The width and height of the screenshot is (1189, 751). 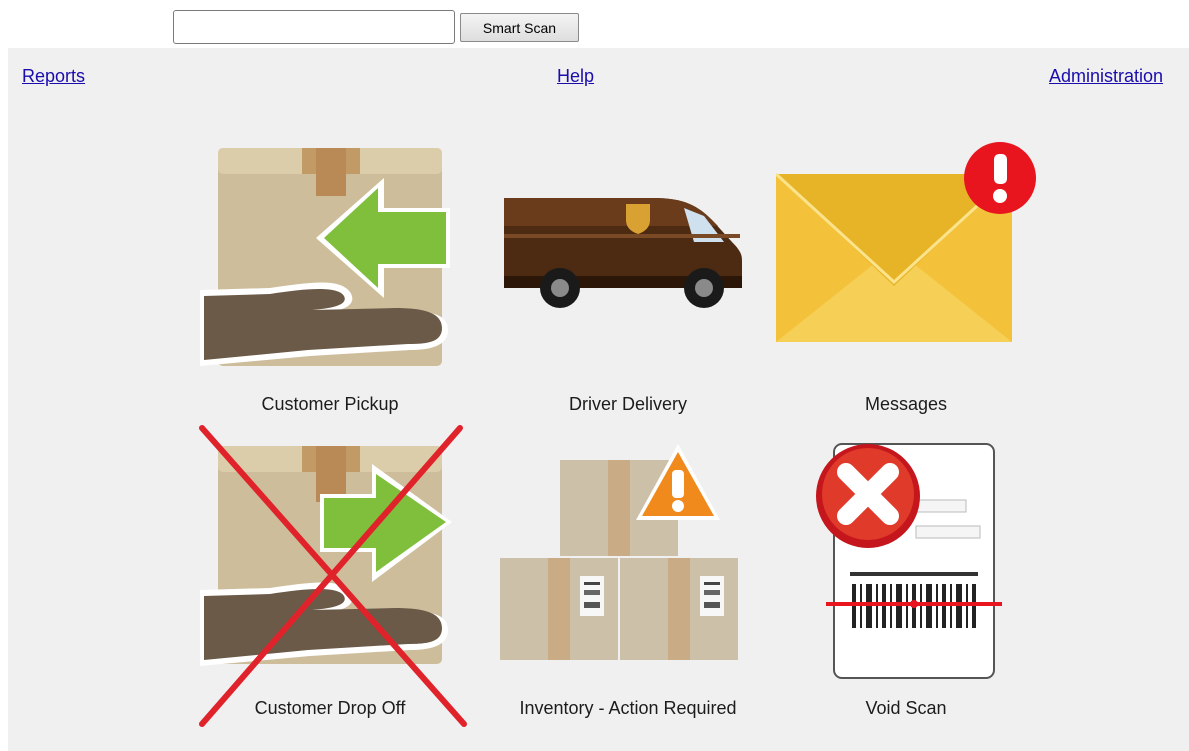 I want to click on help-link: Help, so click(x=575, y=76).